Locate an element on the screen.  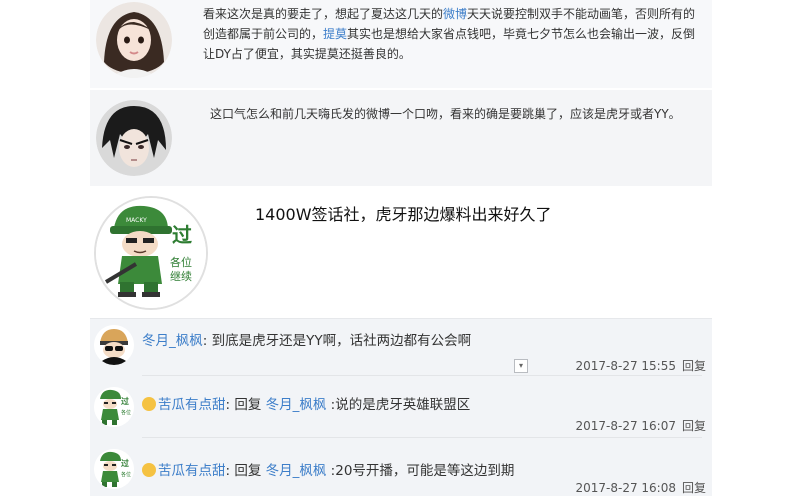
reply-meta: 2017-8-27 16:07 回复 is located at coordinates (640, 425).